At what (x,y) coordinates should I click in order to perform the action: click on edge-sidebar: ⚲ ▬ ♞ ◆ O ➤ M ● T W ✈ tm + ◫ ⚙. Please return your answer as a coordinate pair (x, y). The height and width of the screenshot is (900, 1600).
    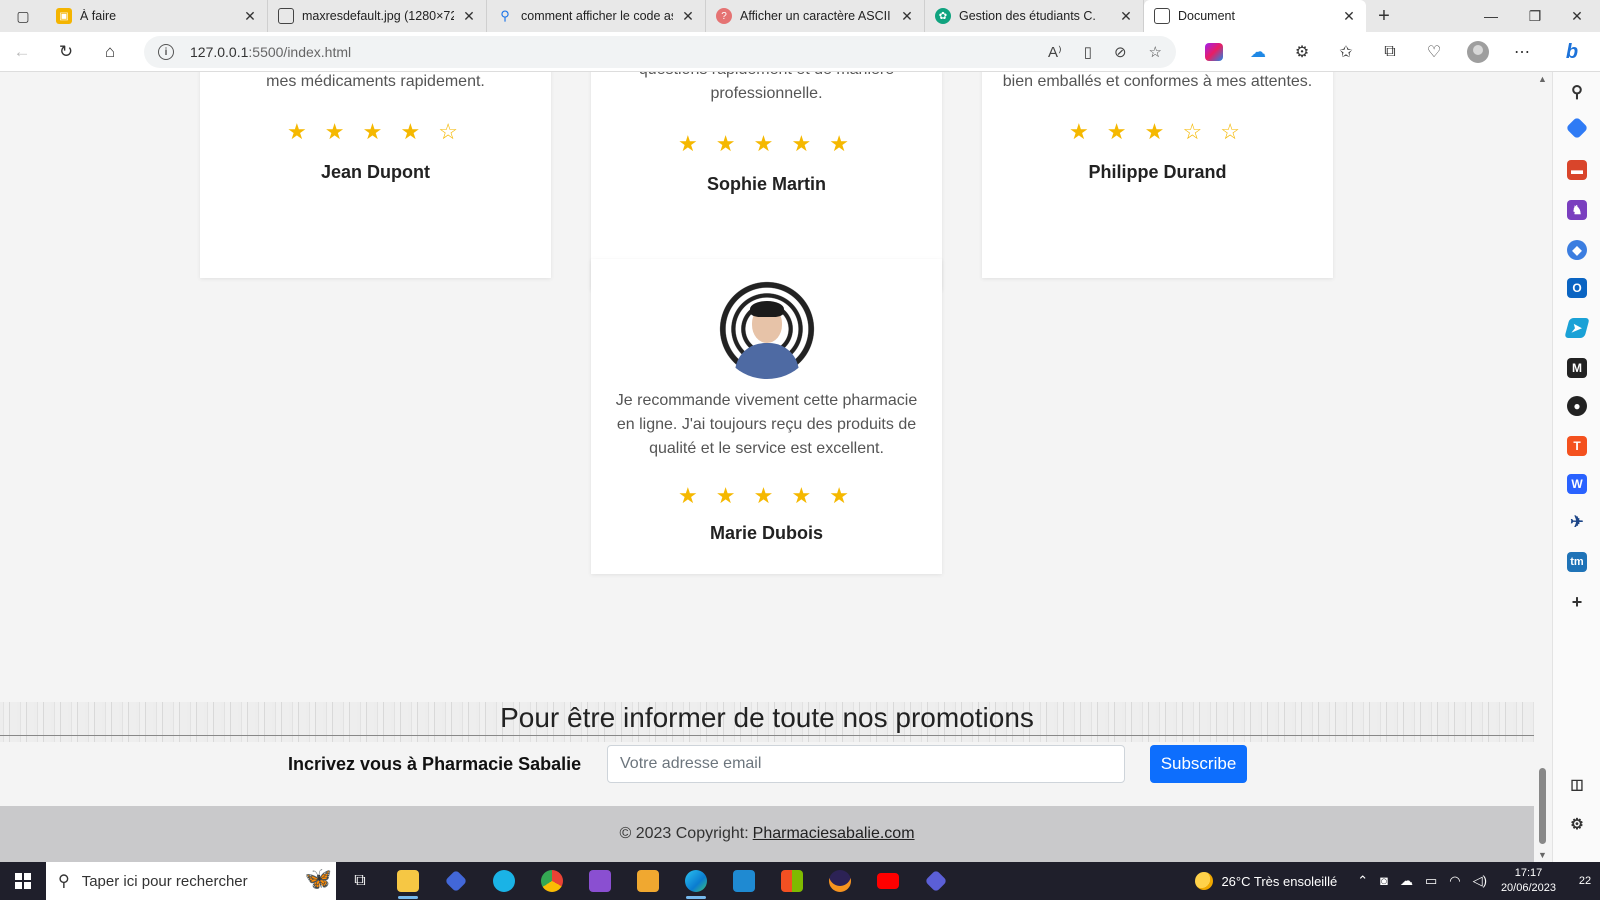
    Looking at the image, I should click on (1576, 467).